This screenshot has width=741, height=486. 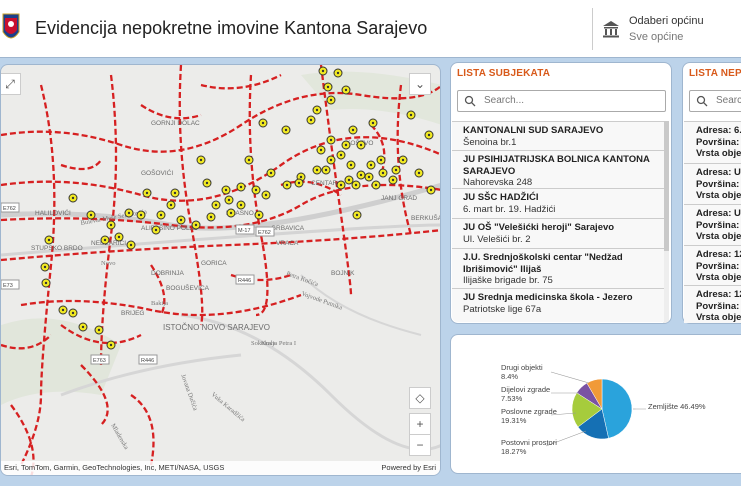 What do you see at coordinates (302, 279) in the screenshot?
I see `road-label: Petra Kočića` at bounding box center [302, 279].